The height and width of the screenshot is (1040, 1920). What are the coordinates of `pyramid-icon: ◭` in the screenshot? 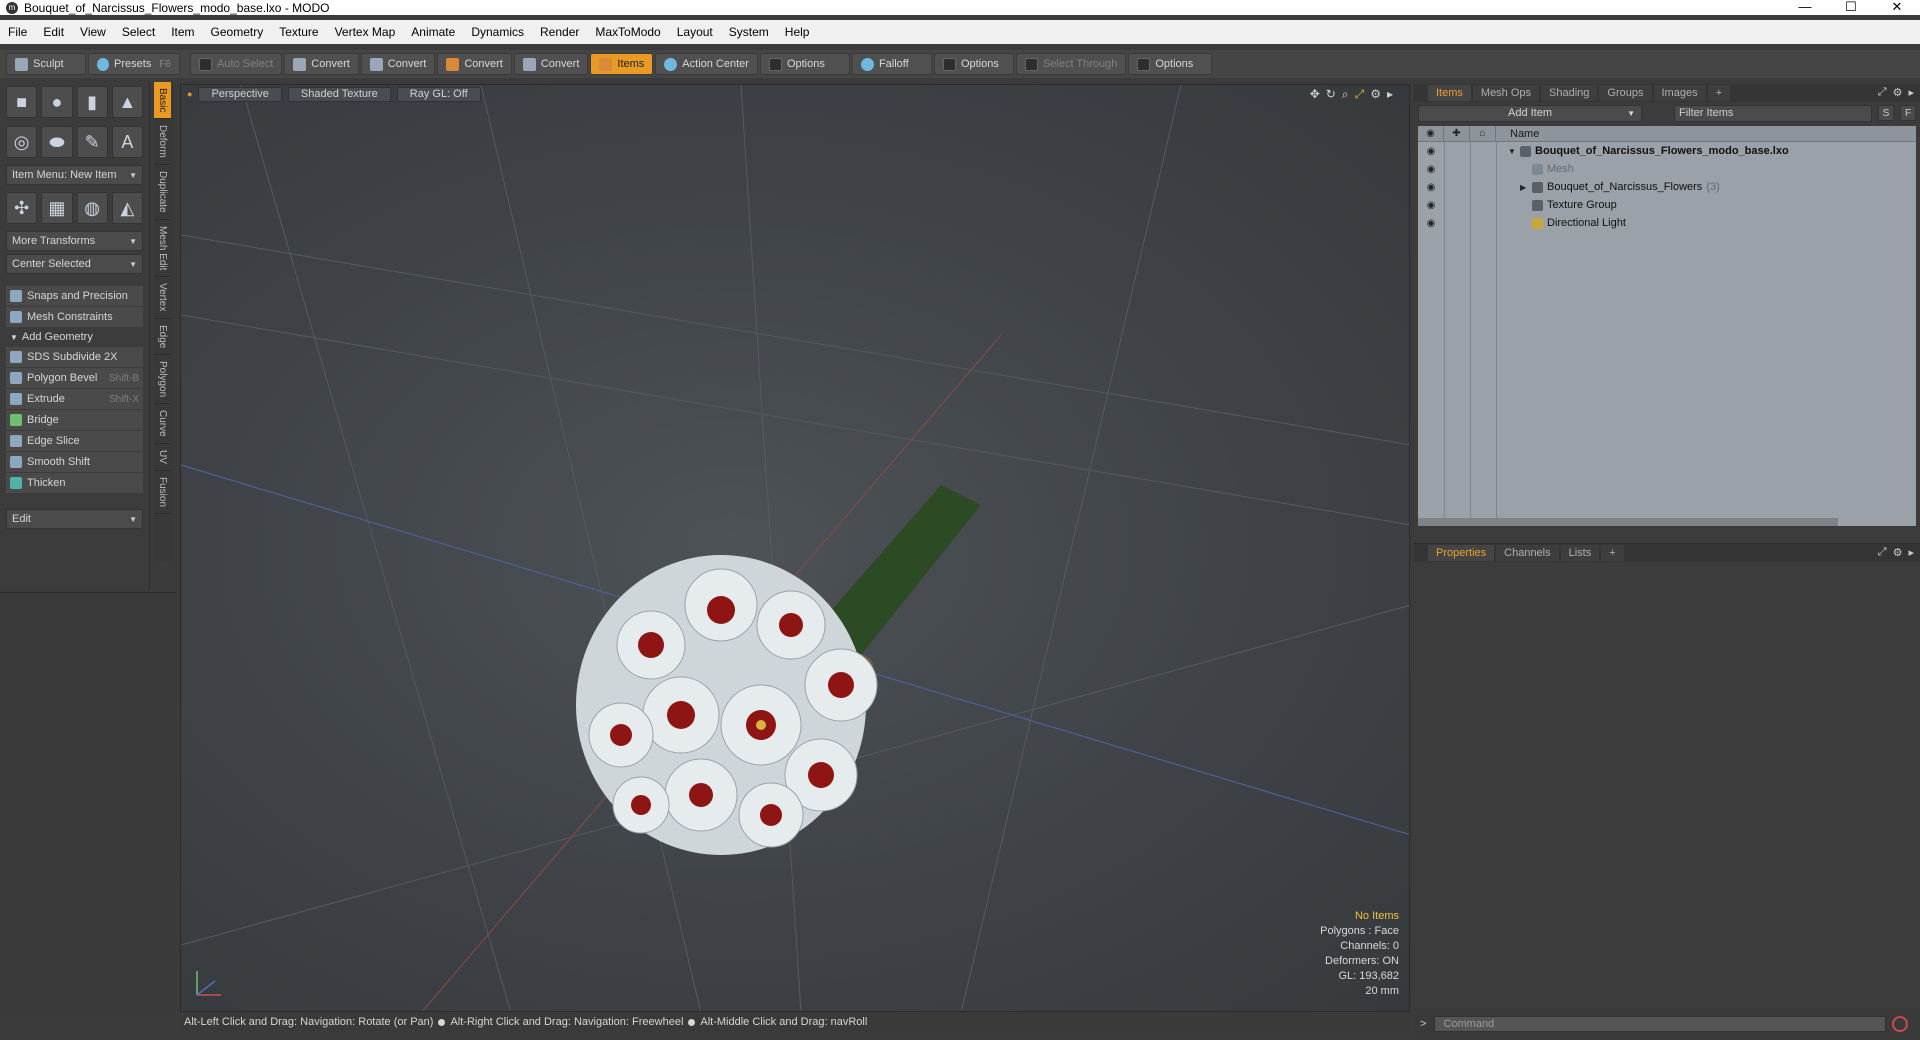 It's located at (127, 208).